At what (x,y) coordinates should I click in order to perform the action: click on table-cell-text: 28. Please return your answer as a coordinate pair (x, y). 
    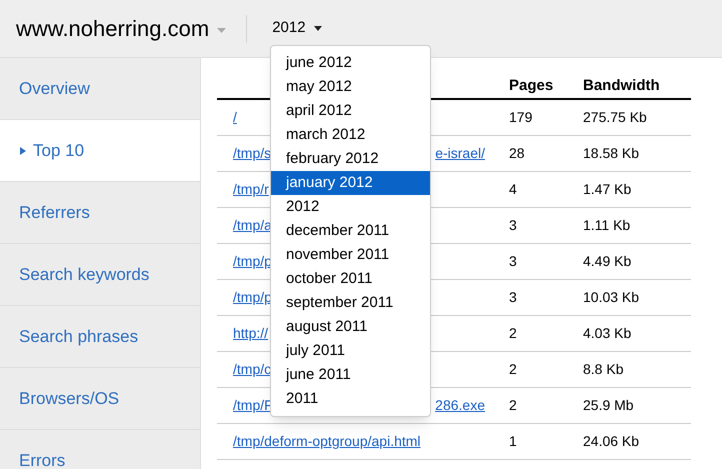
    Looking at the image, I should click on (517, 153).